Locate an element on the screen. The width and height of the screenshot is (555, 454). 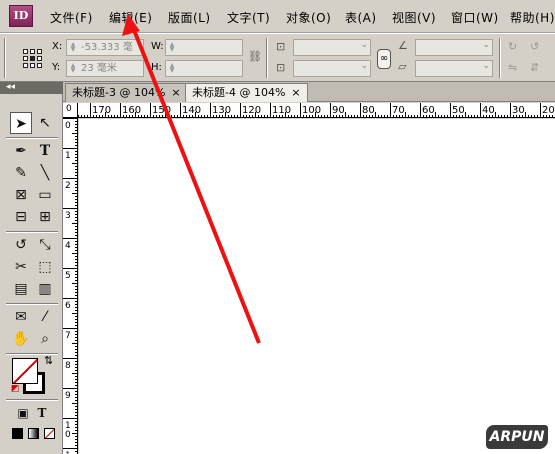
arrow-head-icon is located at coordinates (131, 25).